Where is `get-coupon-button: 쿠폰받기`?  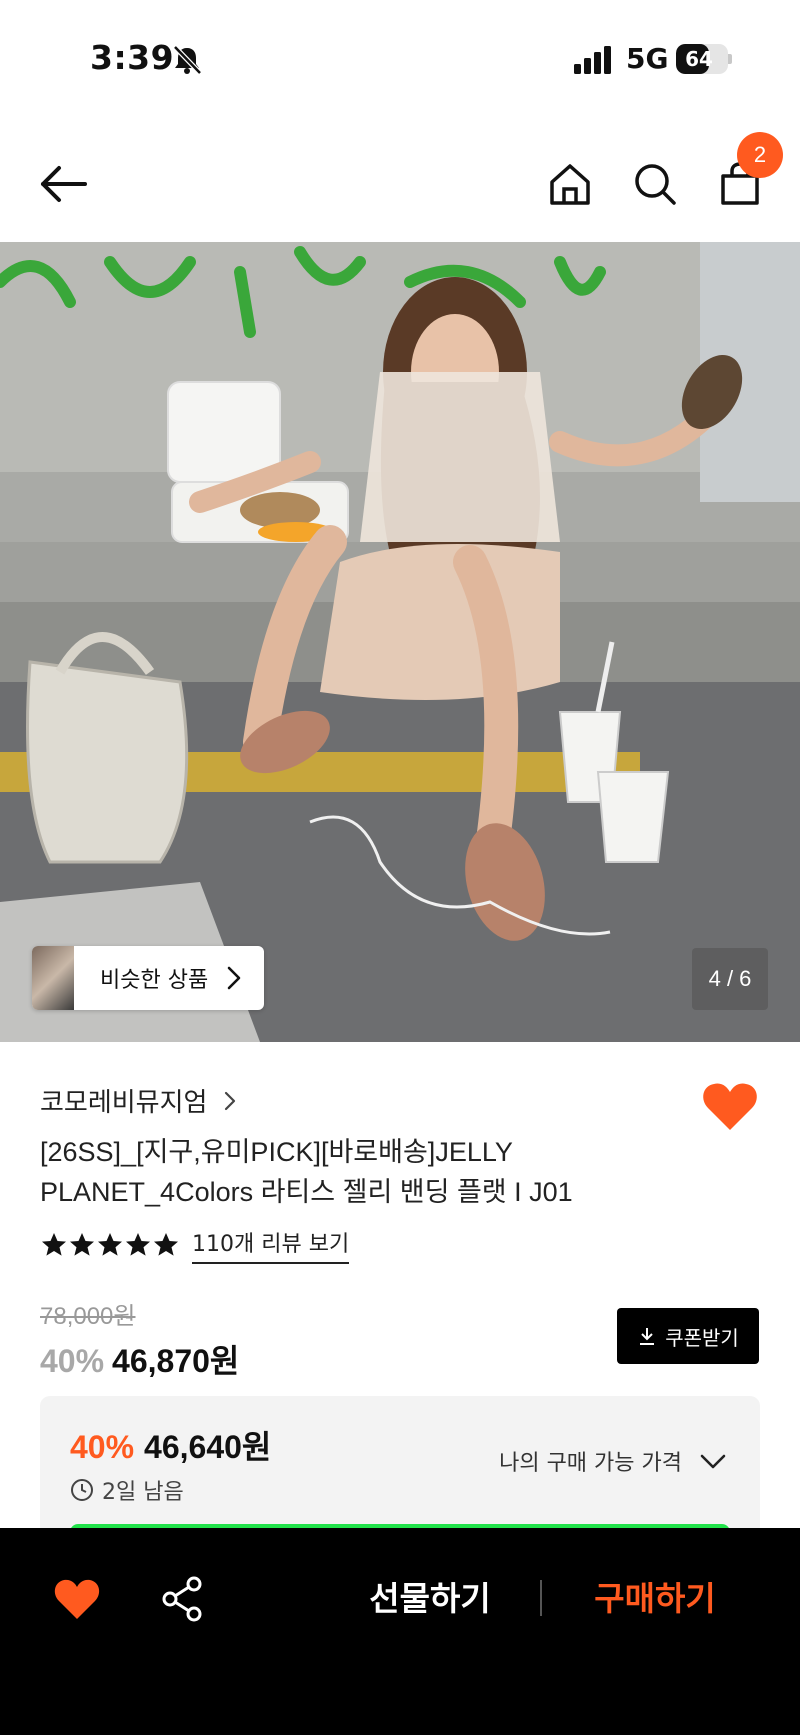 get-coupon-button: 쿠폰받기 is located at coordinates (688, 1336).